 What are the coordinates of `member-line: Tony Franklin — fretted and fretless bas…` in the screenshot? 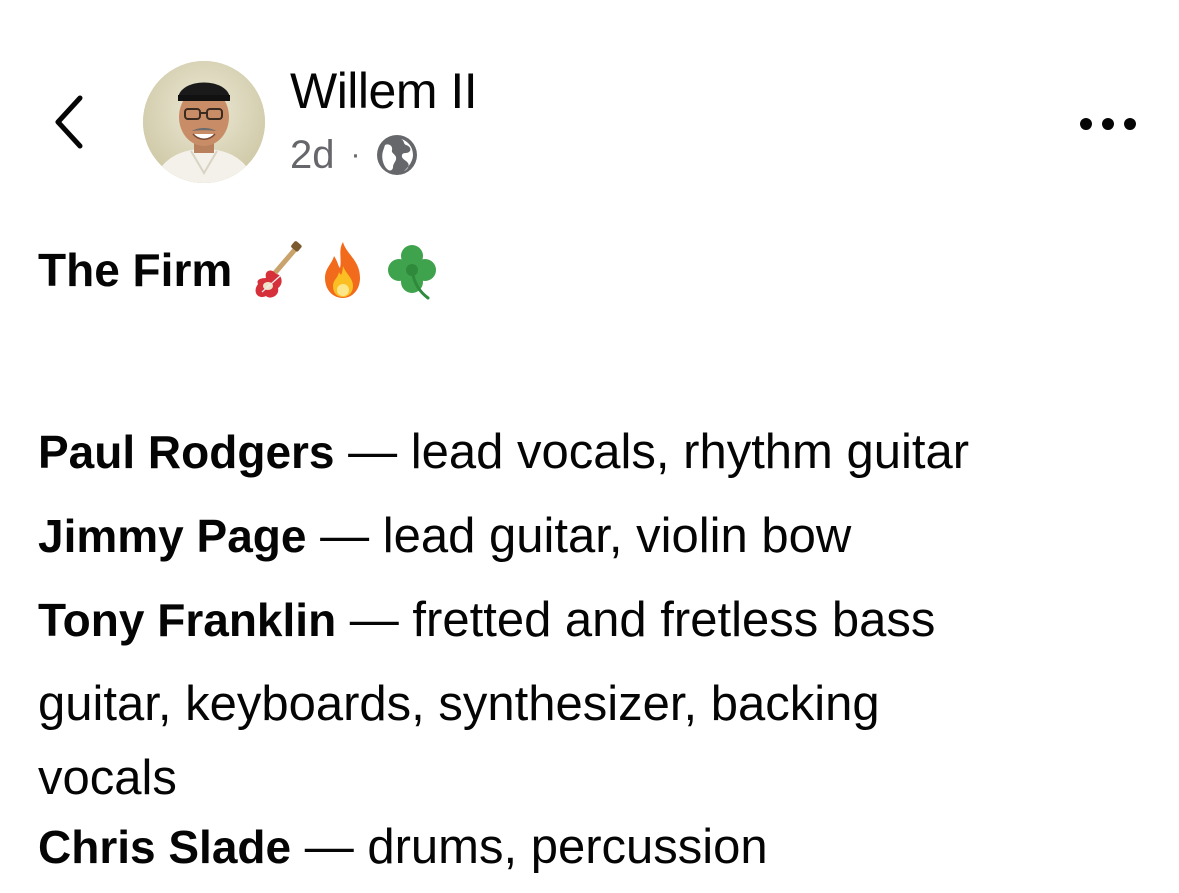 It's located at (593, 620).